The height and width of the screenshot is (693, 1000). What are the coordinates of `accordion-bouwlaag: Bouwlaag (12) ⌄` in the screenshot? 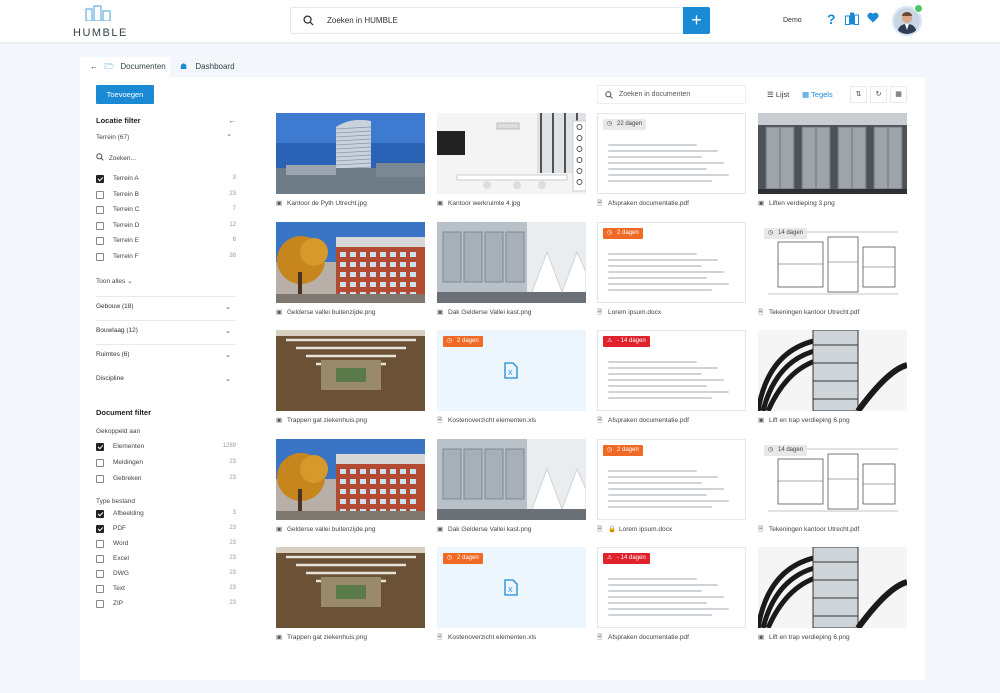 It's located at (166, 331).